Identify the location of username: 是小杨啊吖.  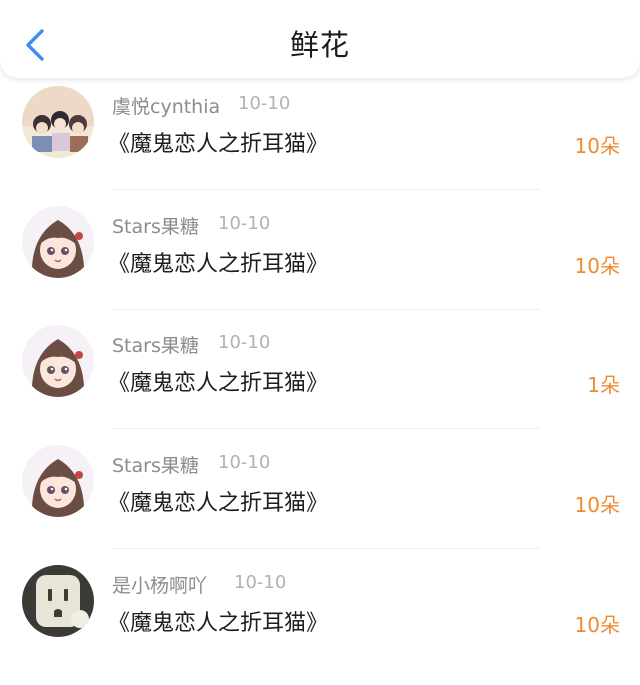
(159, 584).